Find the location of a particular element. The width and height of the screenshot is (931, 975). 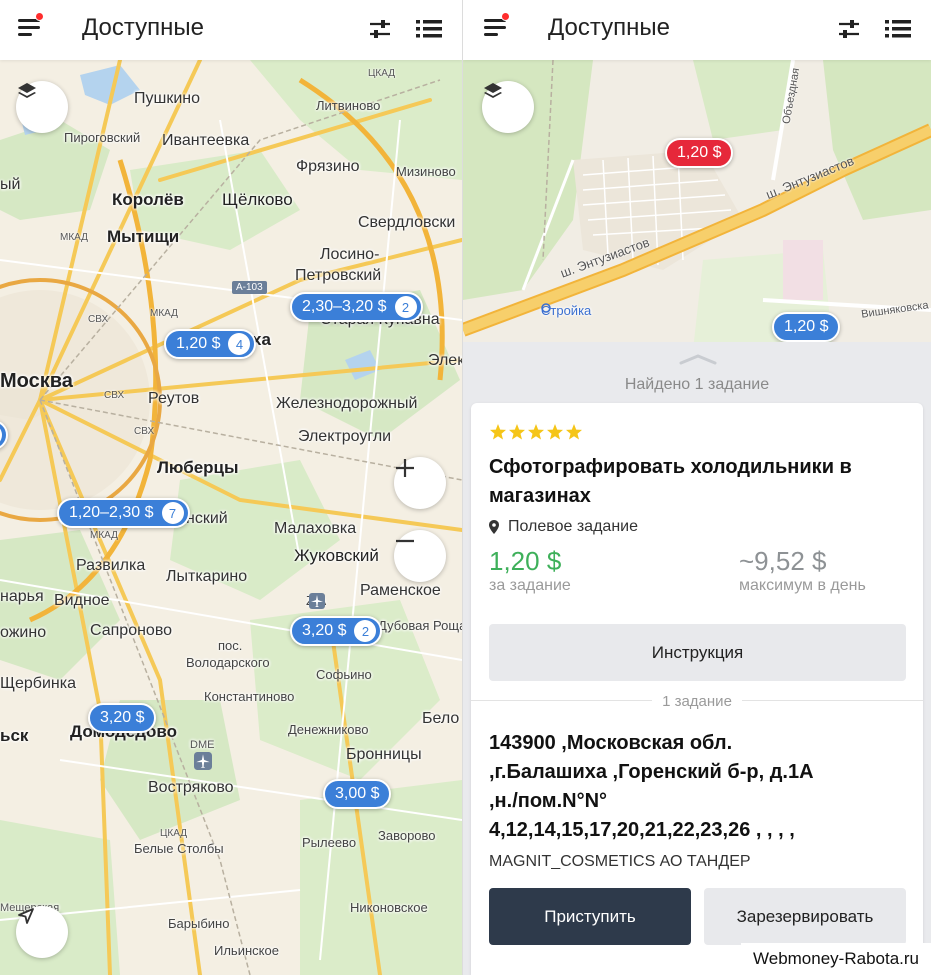

place-label: Никоновское is located at coordinates (389, 907).